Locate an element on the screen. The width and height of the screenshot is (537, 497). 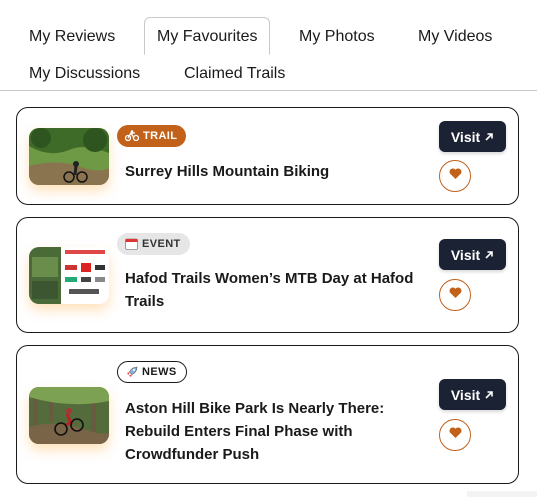
tab-claimed-trails: Claimed Trails is located at coordinates (234, 74).